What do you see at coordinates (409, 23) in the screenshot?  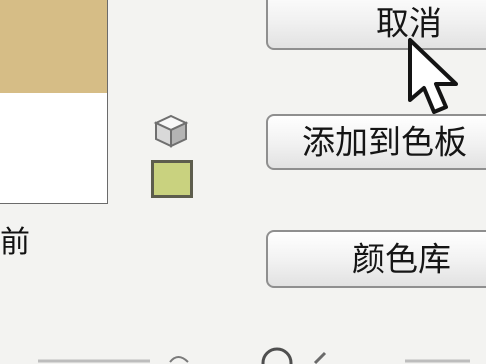 I see `cancel-button-label: 取消` at bounding box center [409, 23].